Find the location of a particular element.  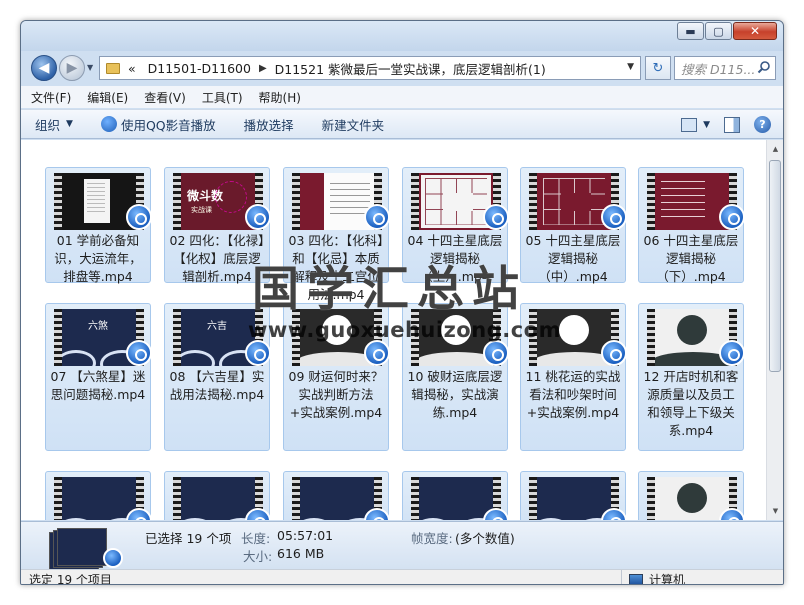

size-value: 616 MB is located at coordinates (301, 553).